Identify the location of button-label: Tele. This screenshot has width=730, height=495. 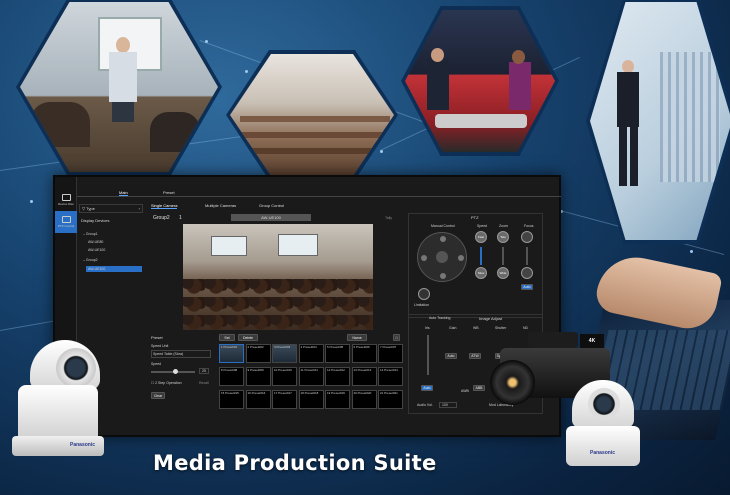
(503, 237).